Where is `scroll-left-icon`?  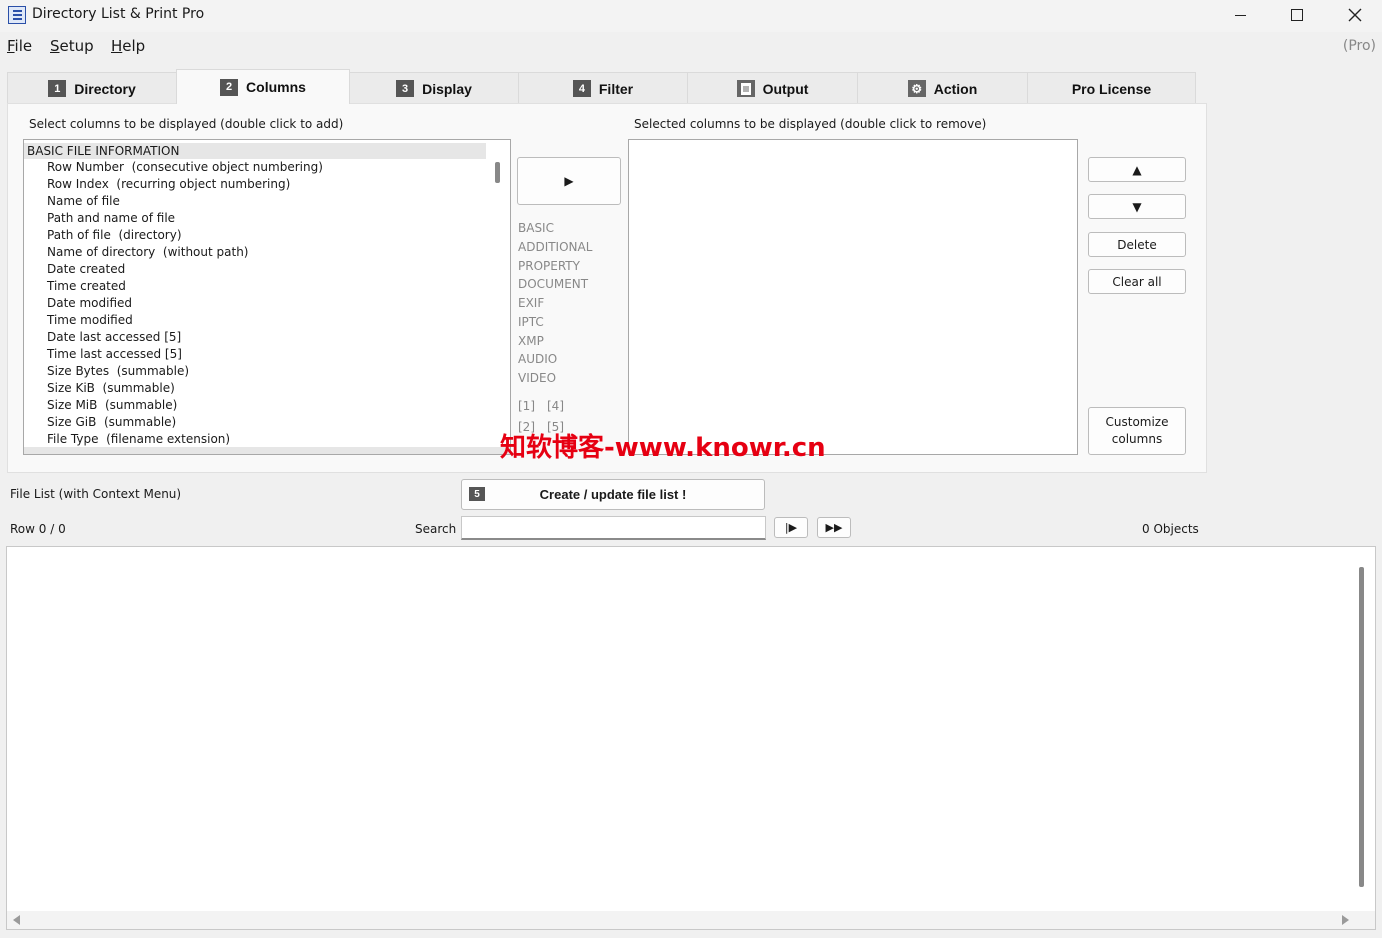
scroll-left-icon is located at coordinates (16, 920).